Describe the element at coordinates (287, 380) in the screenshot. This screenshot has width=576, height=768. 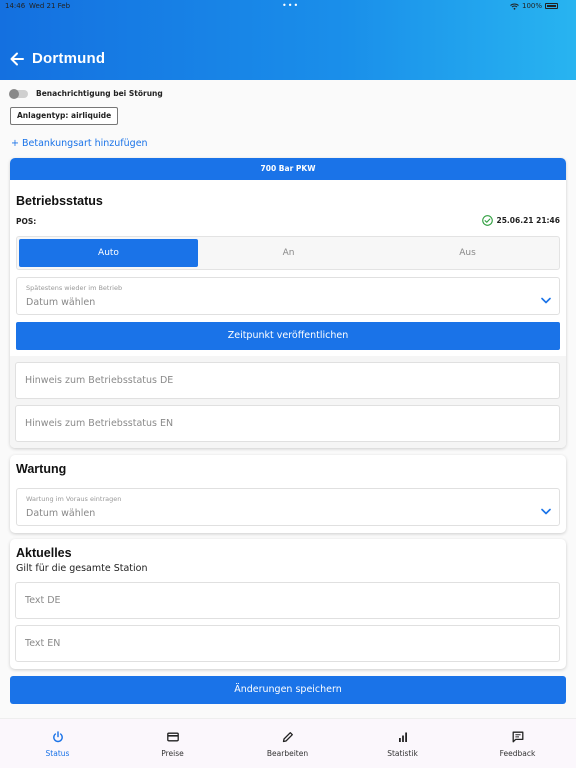
I see `hint-de-input: Hinweis zum Betriebsstatus DE` at that location.